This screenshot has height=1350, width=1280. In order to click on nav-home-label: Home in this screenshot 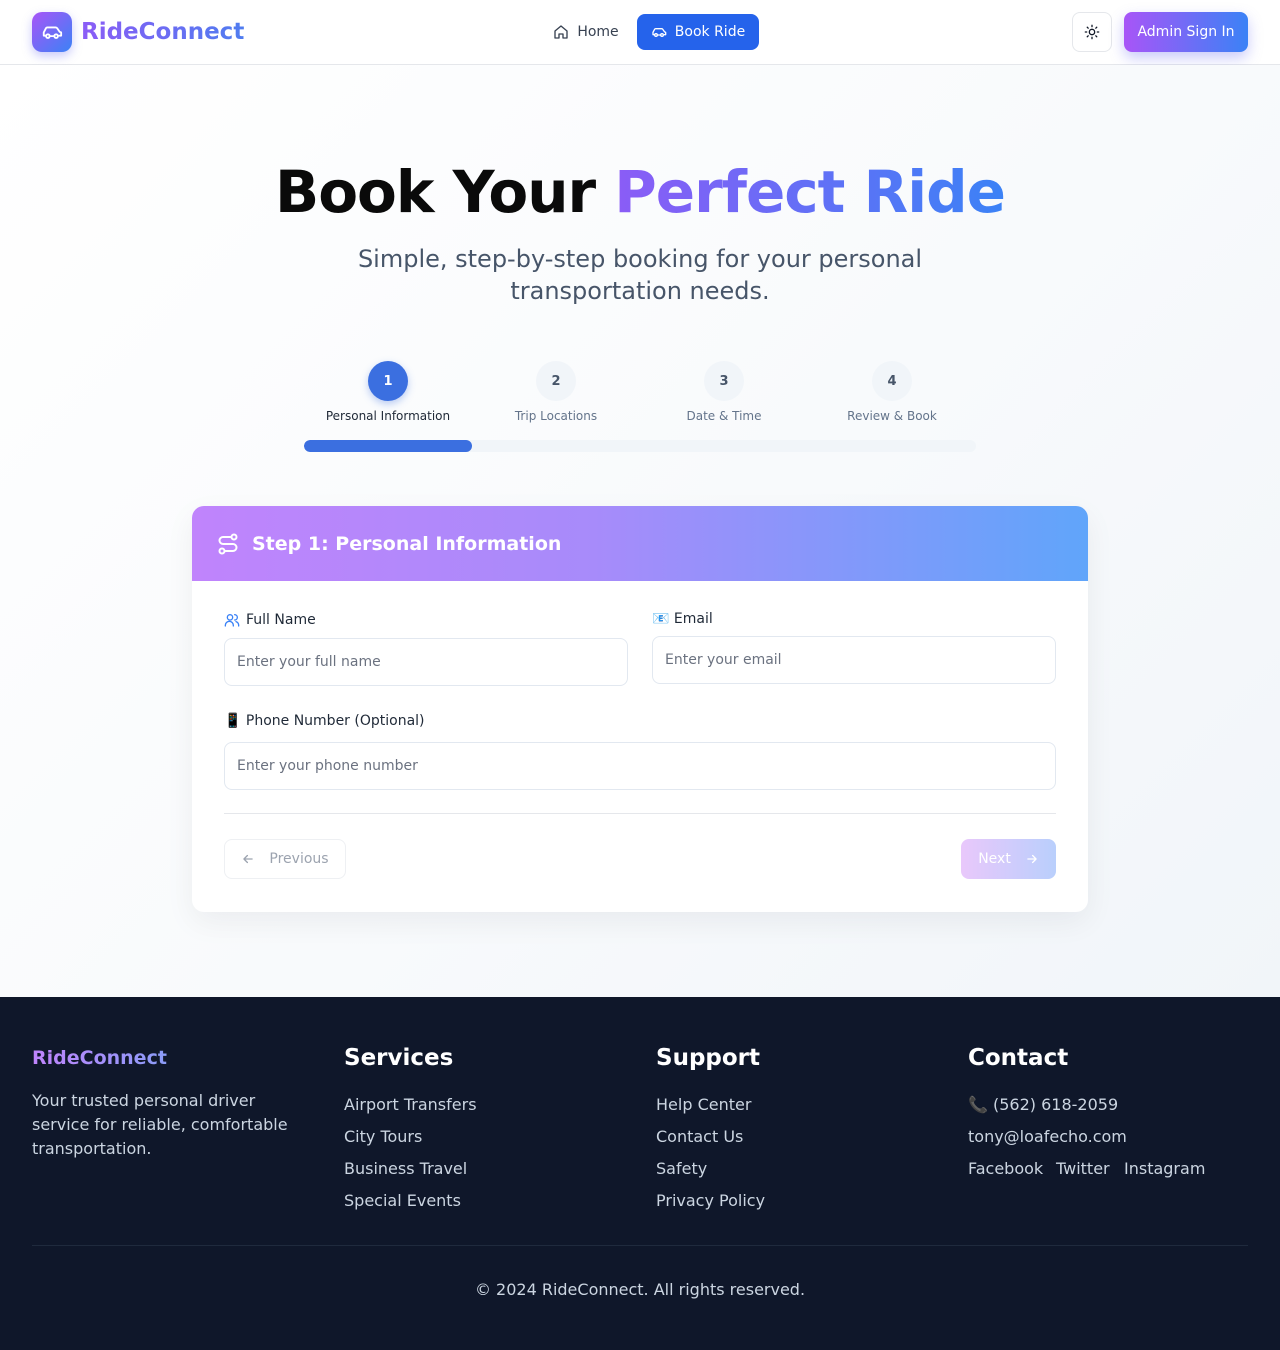, I will do `click(598, 32)`.